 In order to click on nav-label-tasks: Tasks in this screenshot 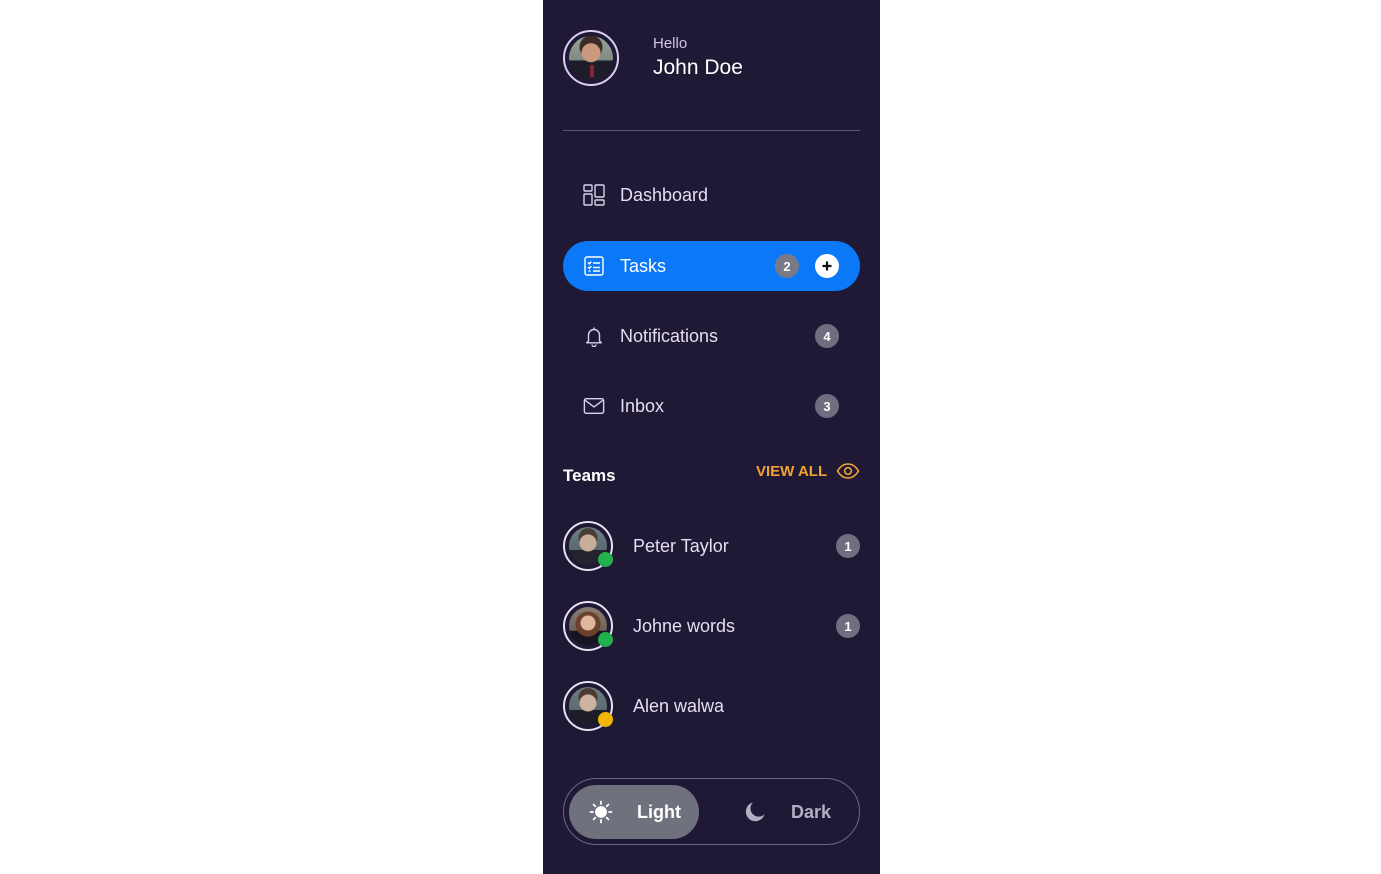, I will do `click(643, 265)`.